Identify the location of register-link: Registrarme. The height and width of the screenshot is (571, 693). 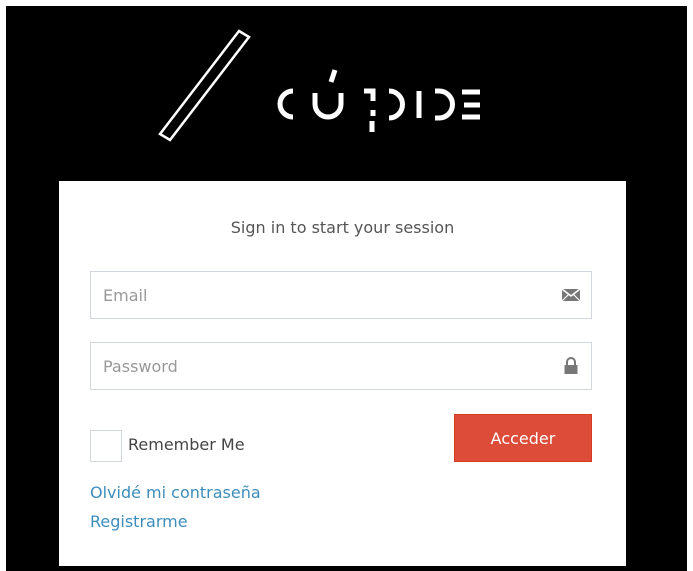
(139, 521).